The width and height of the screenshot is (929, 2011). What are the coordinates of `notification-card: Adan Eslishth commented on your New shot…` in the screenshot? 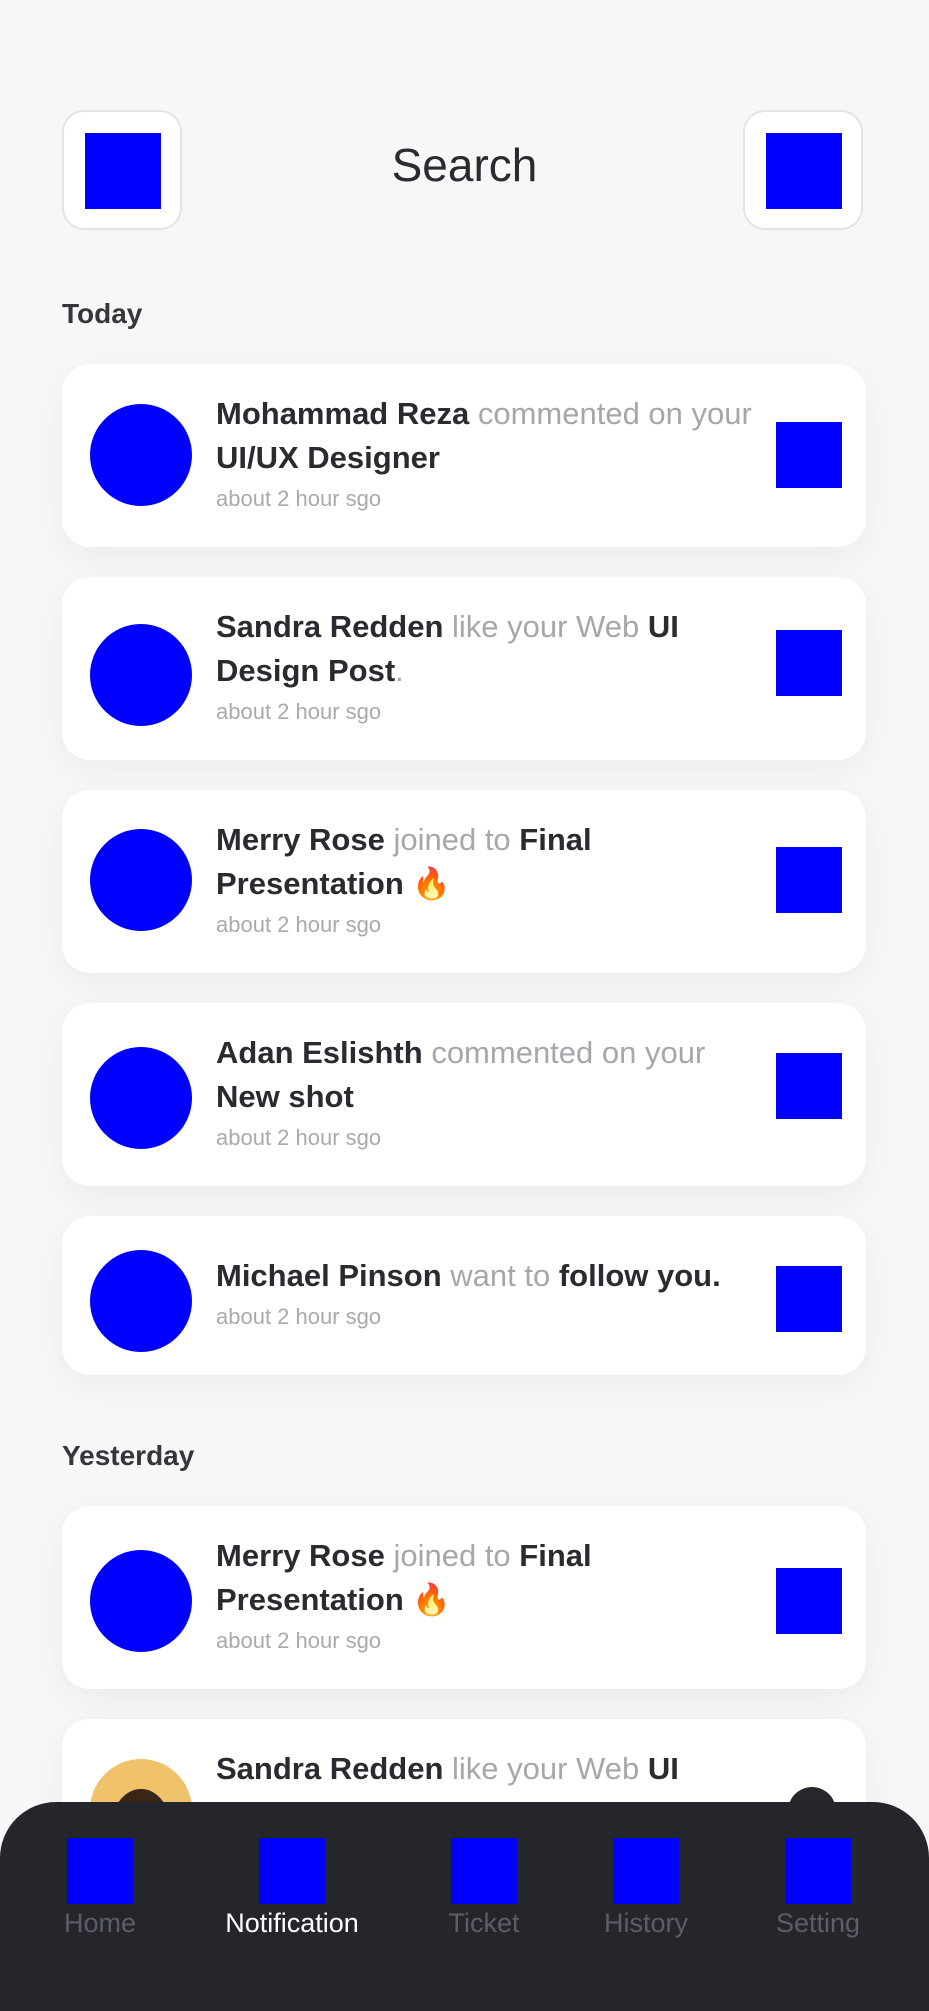 It's located at (464, 1094).